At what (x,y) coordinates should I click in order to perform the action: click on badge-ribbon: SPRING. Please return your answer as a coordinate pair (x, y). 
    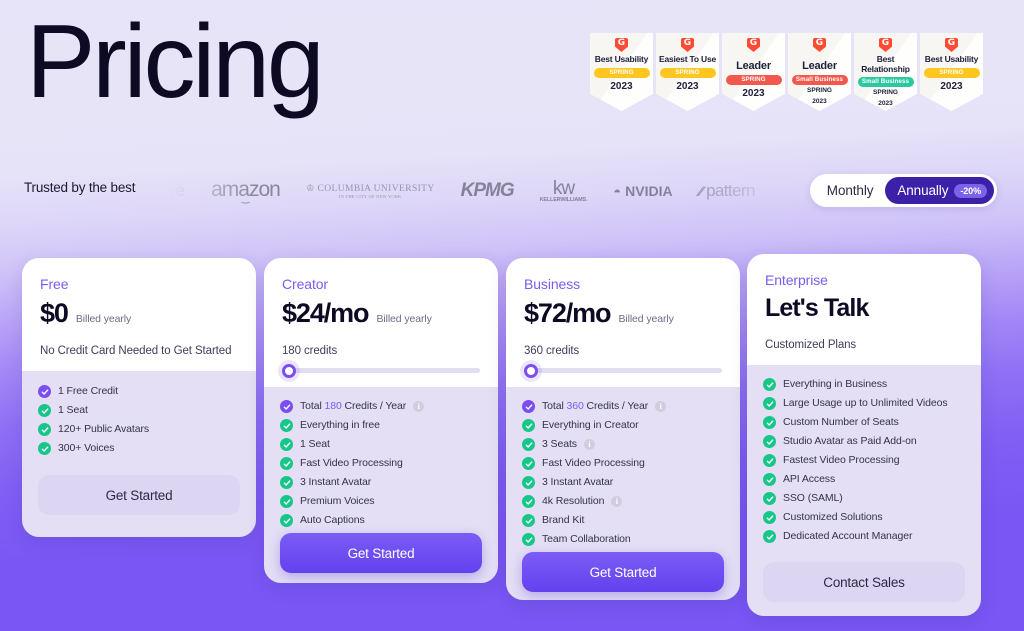
    Looking at the image, I should click on (687, 72).